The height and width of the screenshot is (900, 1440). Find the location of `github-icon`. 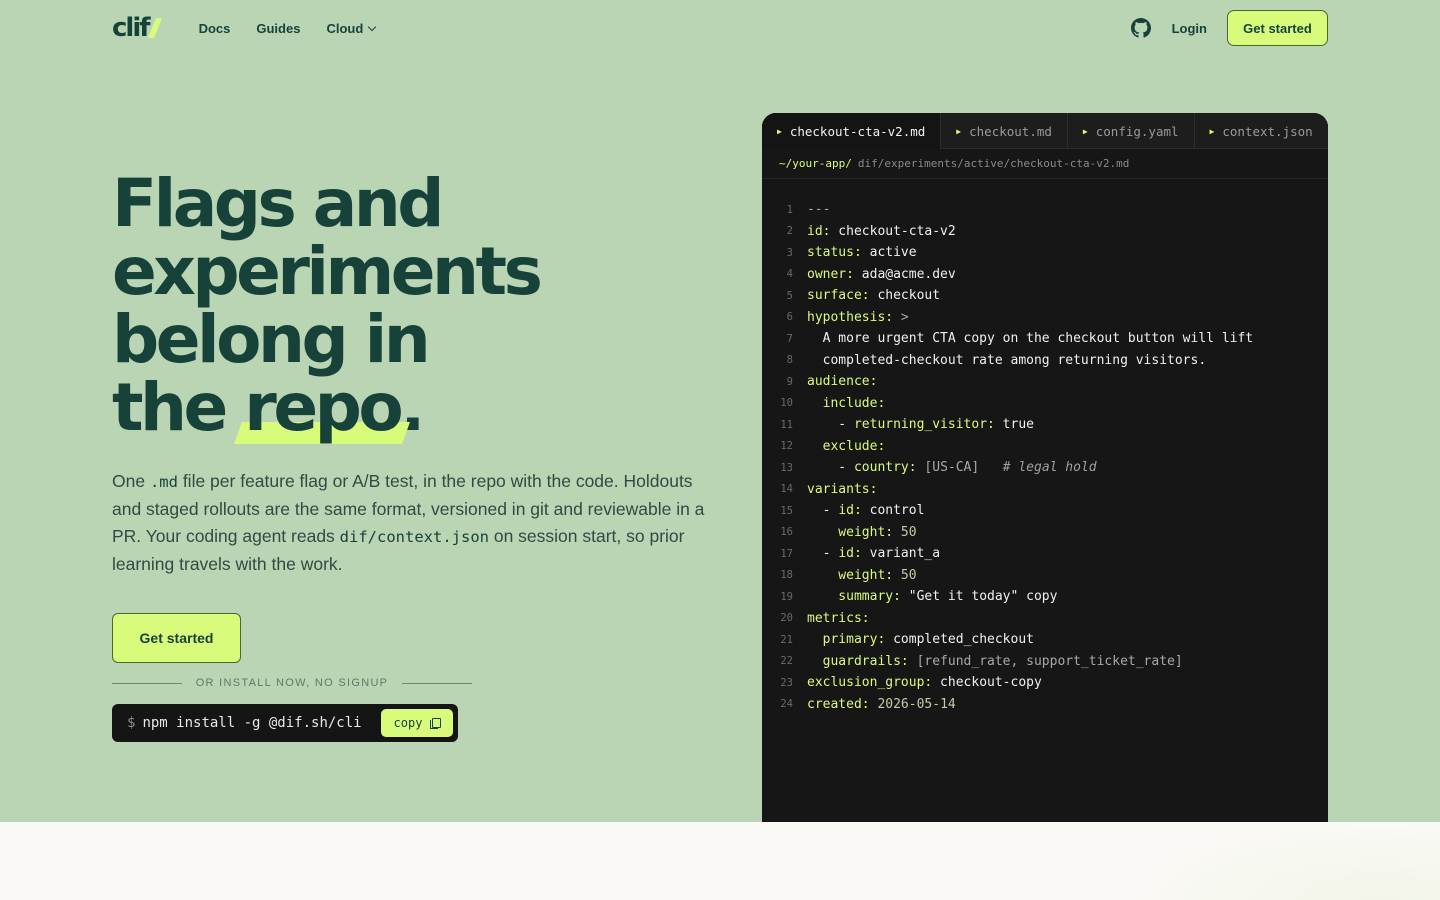

github-icon is located at coordinates (1140, 28).